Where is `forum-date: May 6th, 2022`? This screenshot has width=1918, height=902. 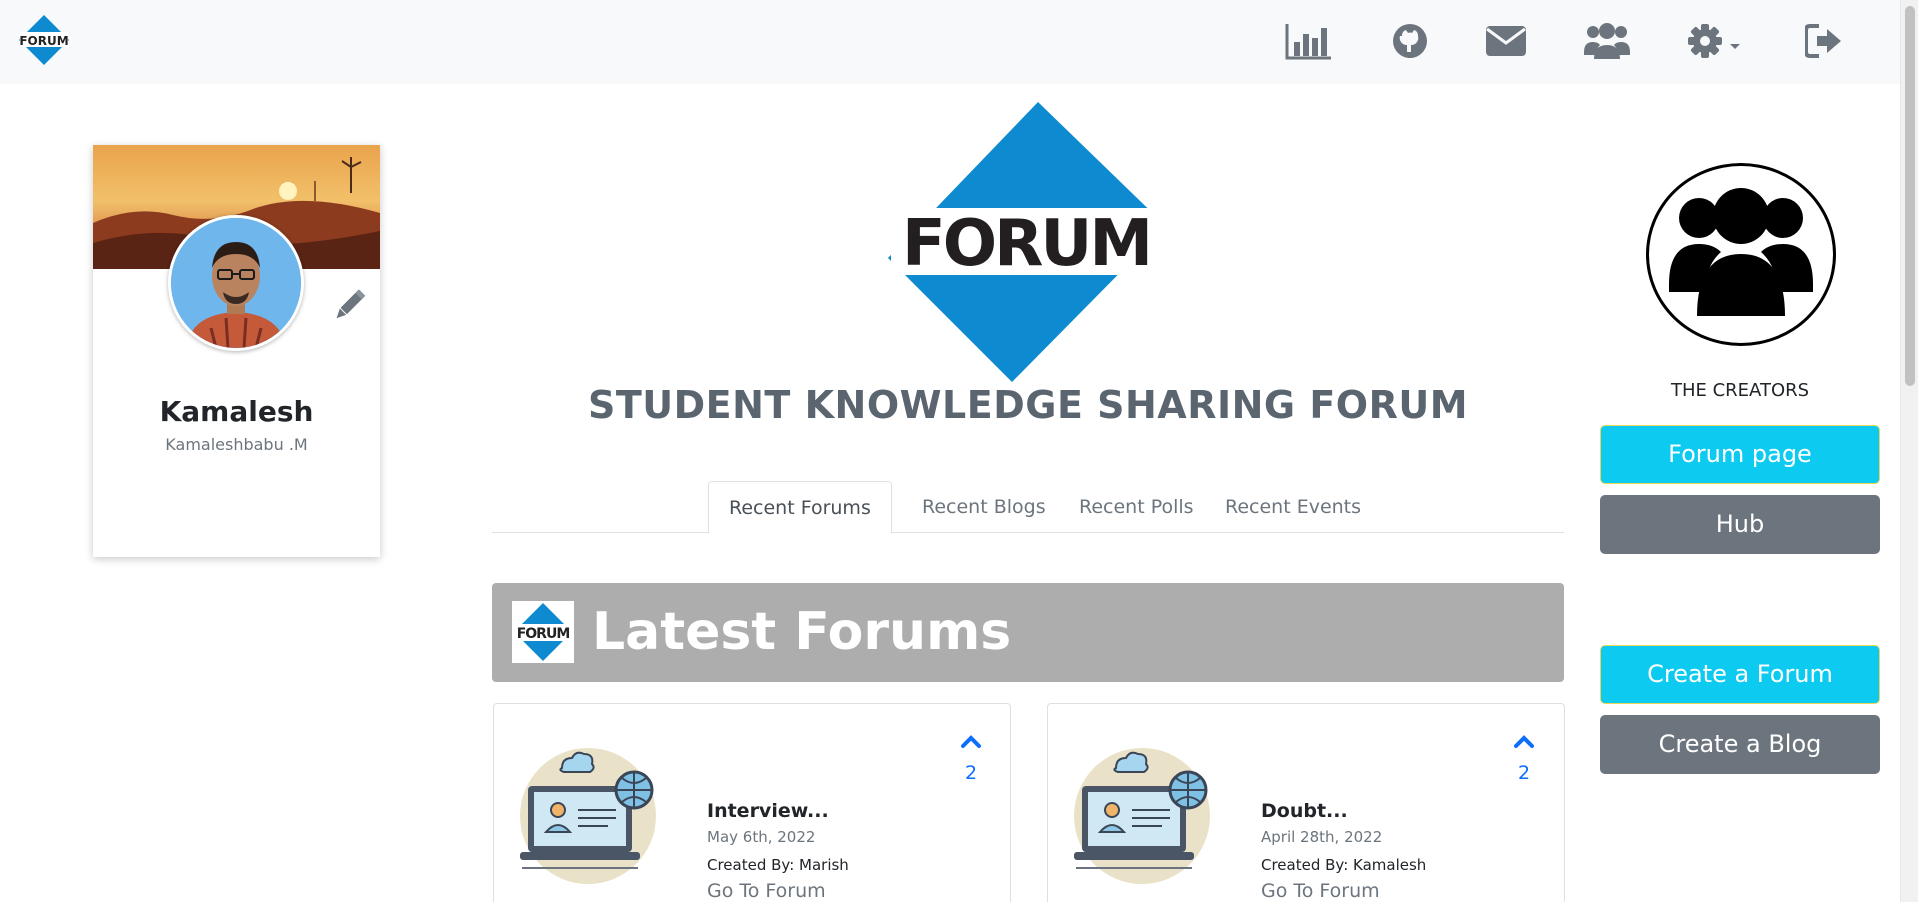
forum-date: May 6th, 2022 is located at coordinates (761, 837).